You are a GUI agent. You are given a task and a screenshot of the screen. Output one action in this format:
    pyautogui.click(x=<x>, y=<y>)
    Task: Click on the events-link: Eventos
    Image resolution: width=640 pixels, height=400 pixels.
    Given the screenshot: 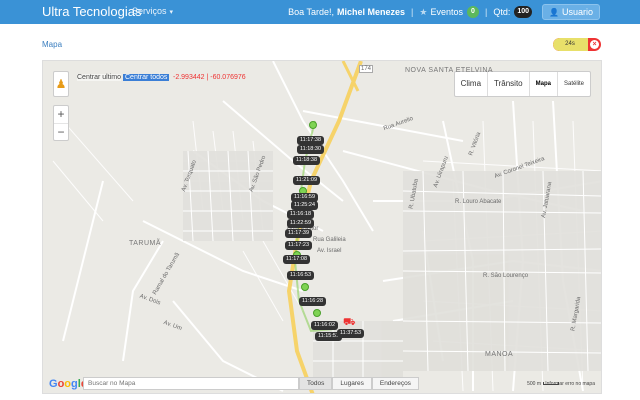 What is the action you would take?
    pyautogui.click(x=446, y=12)
    